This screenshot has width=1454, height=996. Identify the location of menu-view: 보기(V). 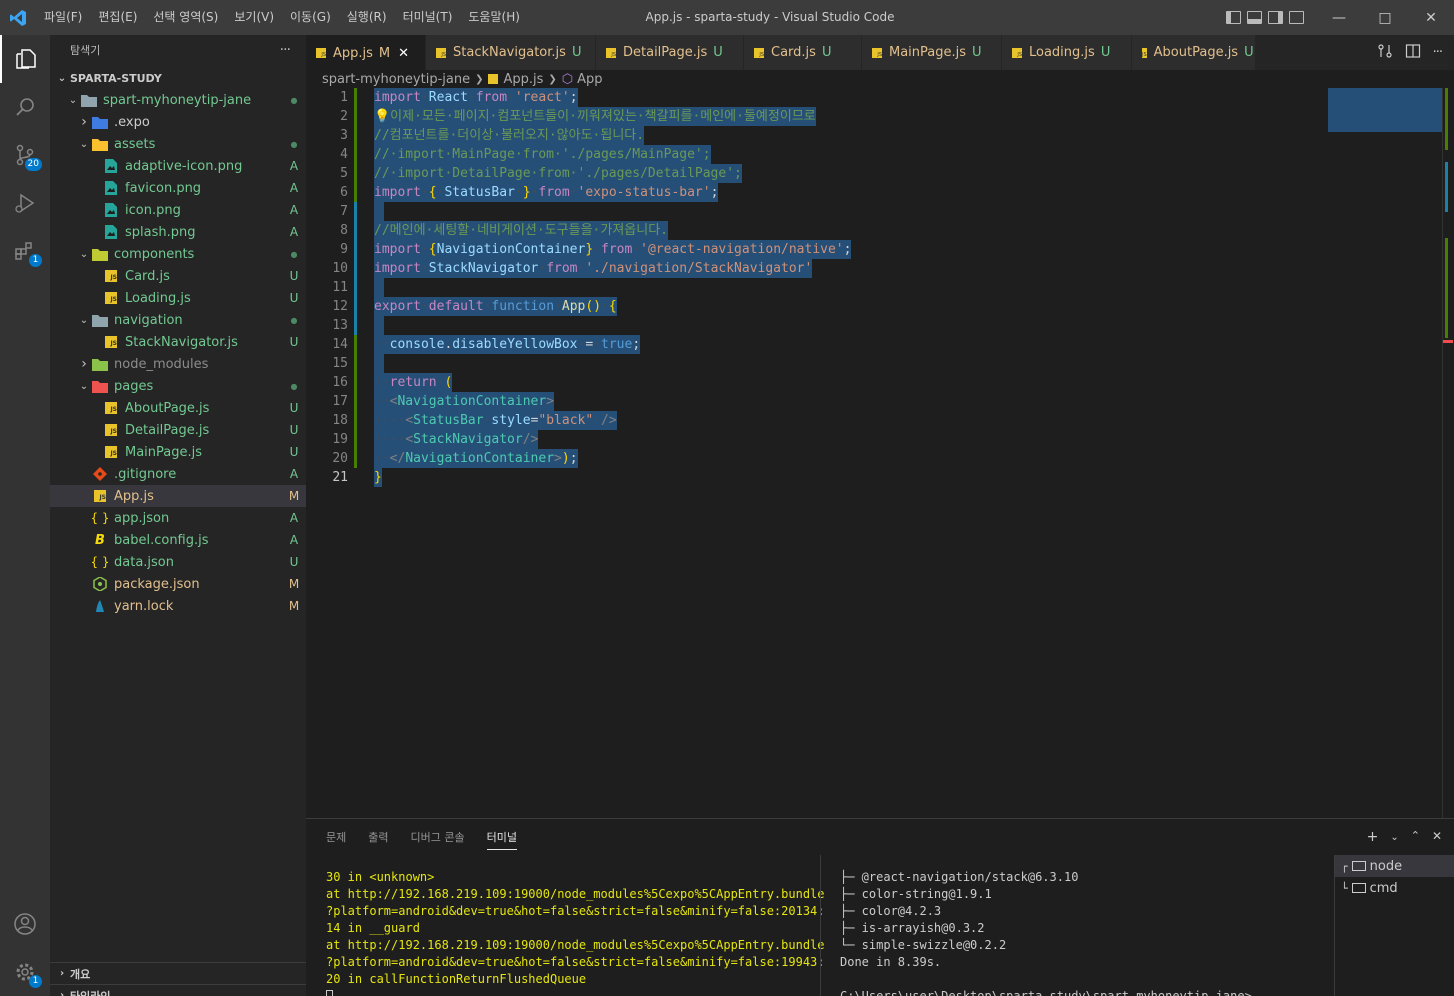
(254, 17).